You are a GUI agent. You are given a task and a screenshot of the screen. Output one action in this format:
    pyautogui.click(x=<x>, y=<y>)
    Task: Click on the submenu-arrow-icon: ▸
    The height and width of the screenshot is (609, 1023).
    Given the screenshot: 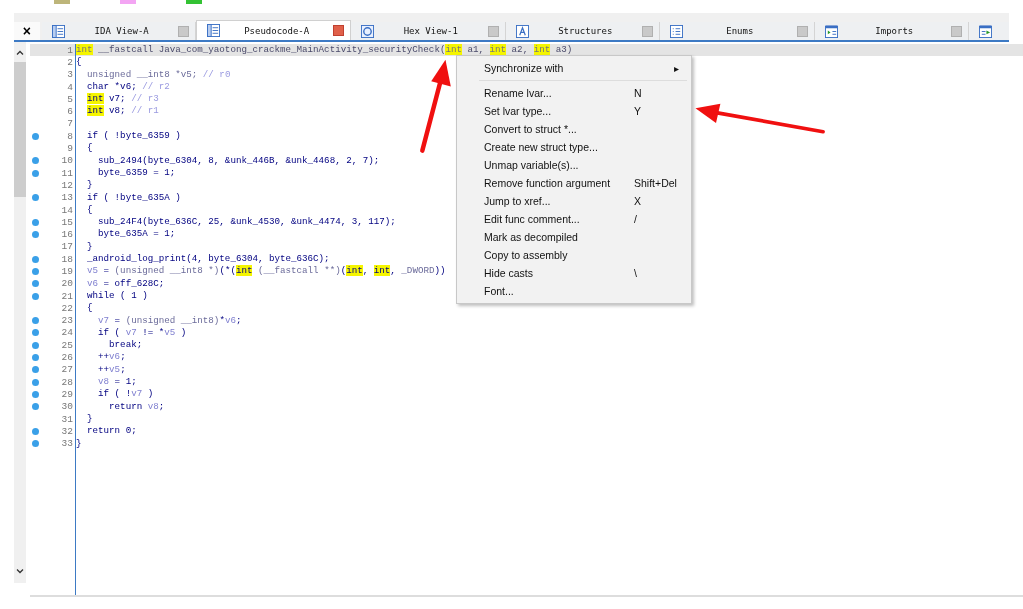 What is the action you would take?
    pyautogui.click(x=676, y=68)
    